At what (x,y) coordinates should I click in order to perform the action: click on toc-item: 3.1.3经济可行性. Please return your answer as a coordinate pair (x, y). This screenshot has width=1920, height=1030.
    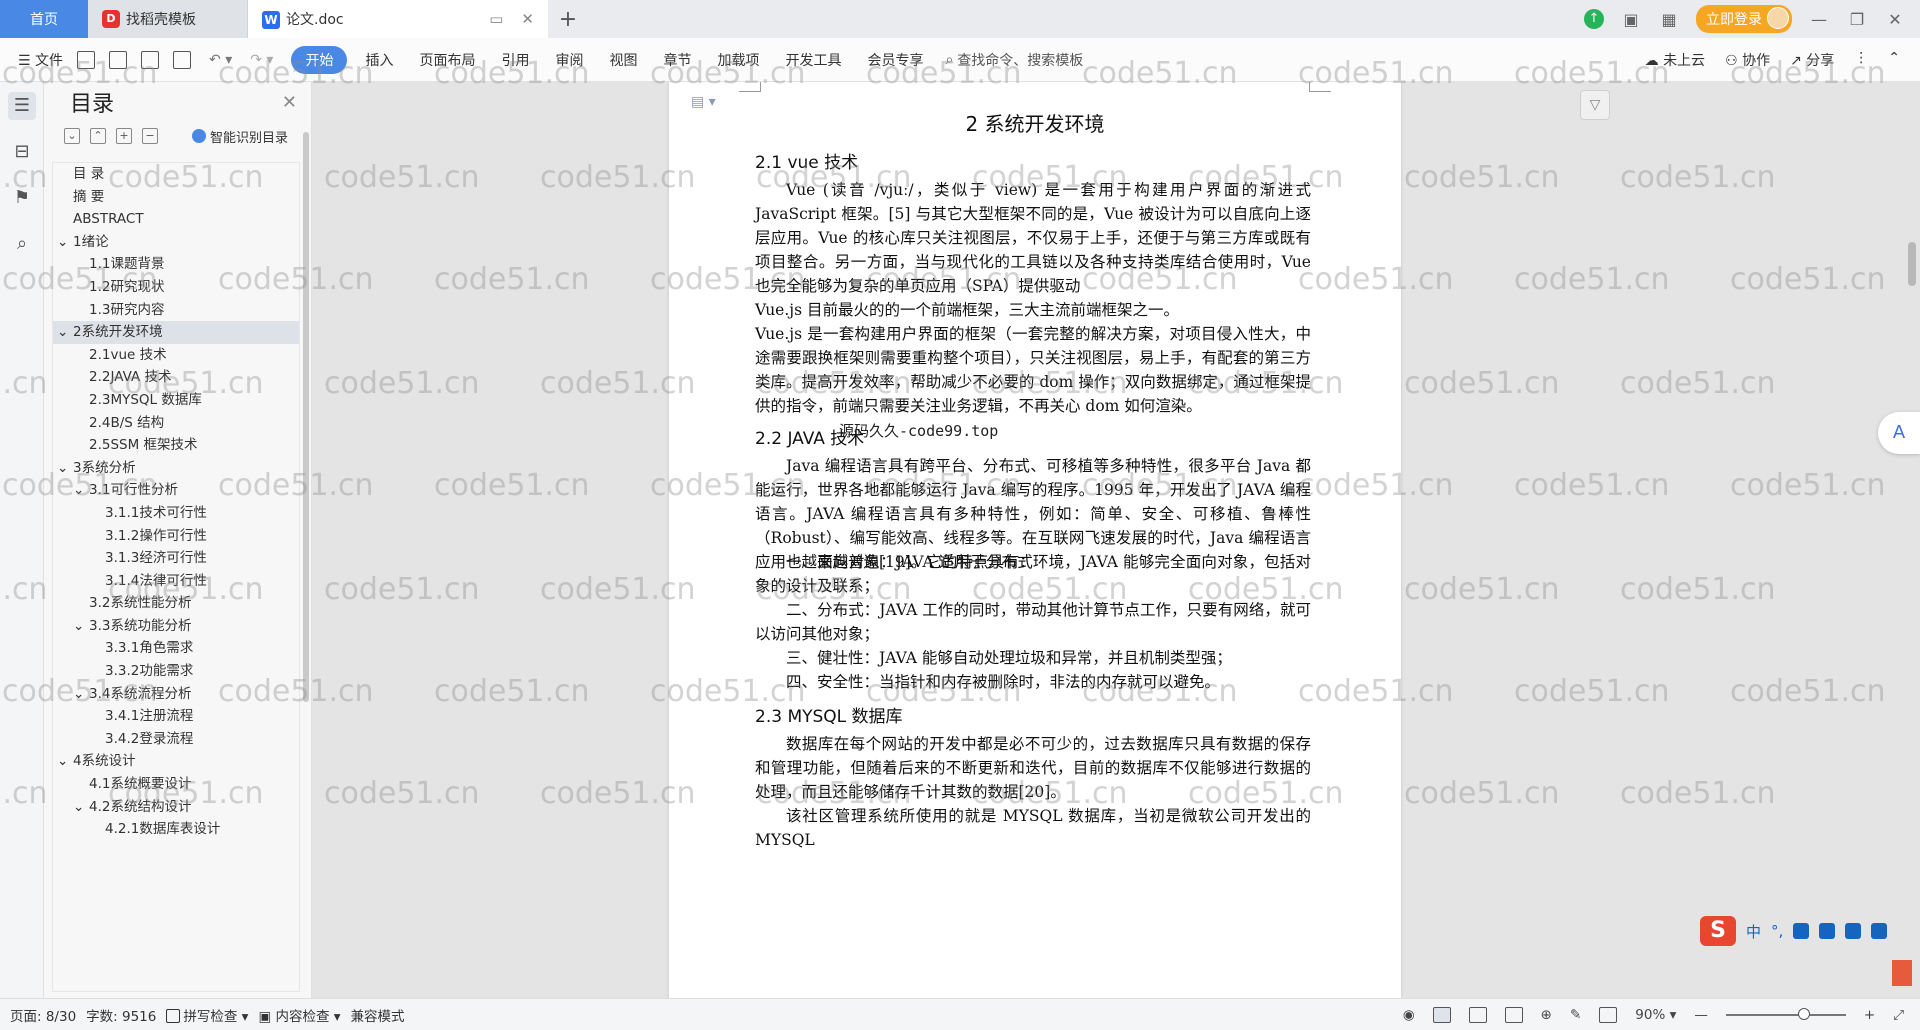
    Looking at the image, I should click on (176, 558).